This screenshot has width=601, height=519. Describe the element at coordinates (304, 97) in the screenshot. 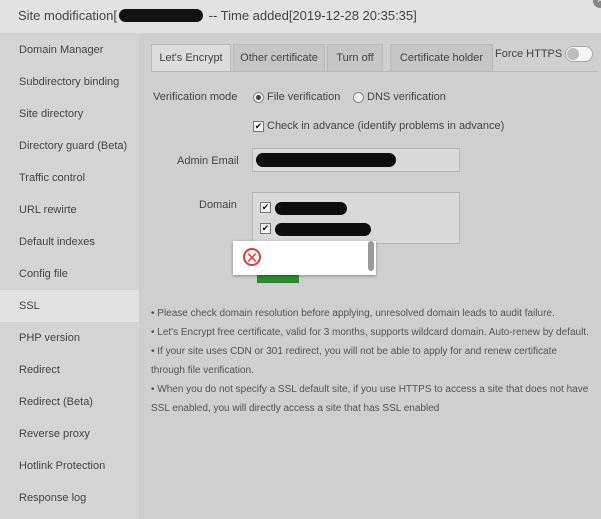

I see `file-verification-label: File verification` at that location.